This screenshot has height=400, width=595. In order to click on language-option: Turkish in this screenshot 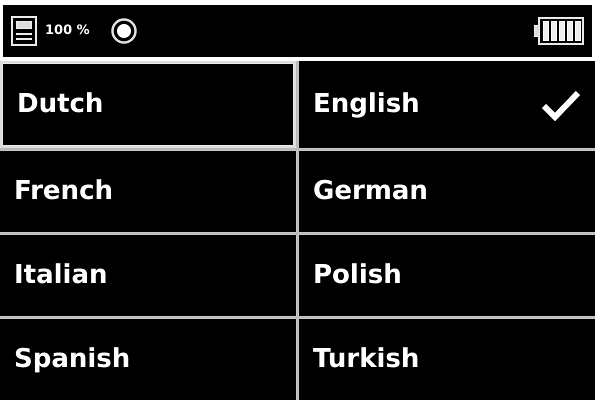, I will do `click(447, 359)`.